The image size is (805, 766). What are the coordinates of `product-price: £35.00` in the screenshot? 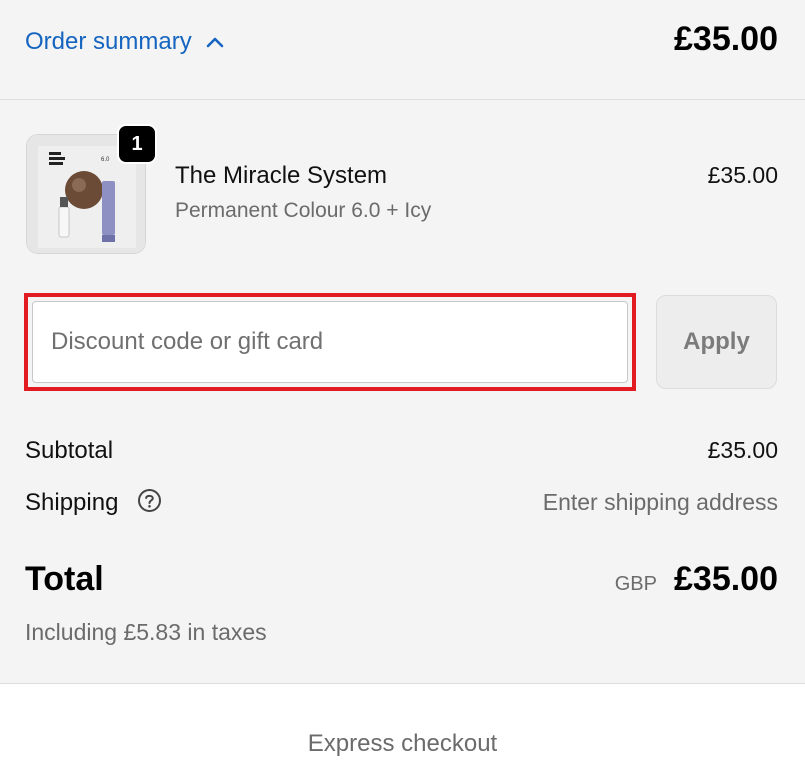 It's located at (742, 175).